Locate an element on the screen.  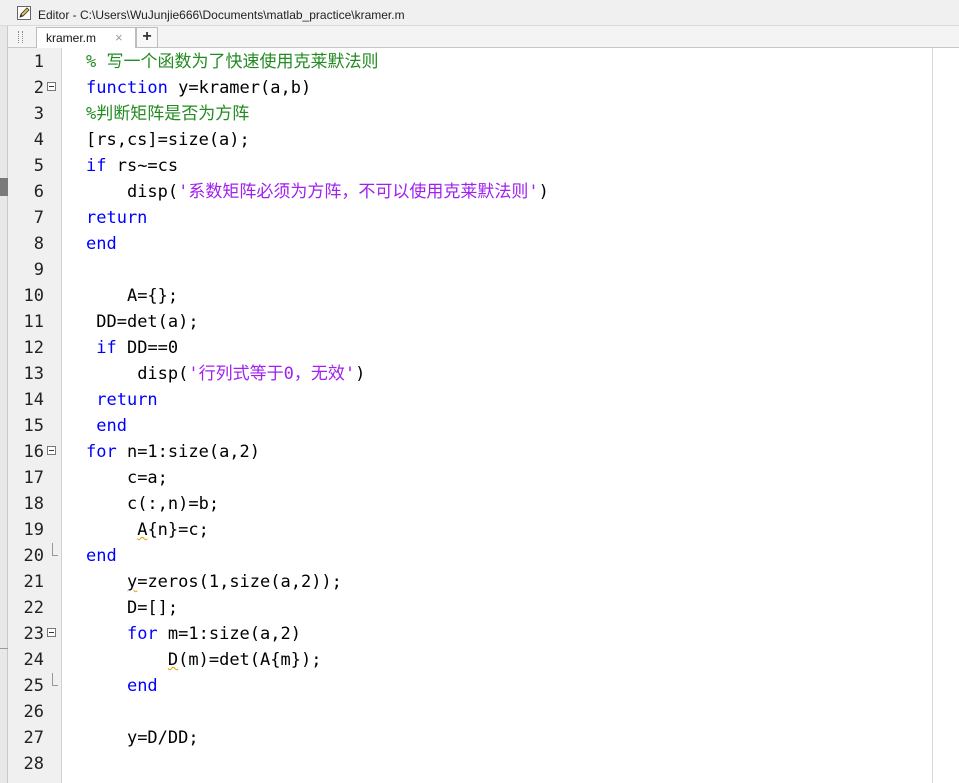
code-text: D(m)=det(A{m}); is located at coordinates (204, 660).